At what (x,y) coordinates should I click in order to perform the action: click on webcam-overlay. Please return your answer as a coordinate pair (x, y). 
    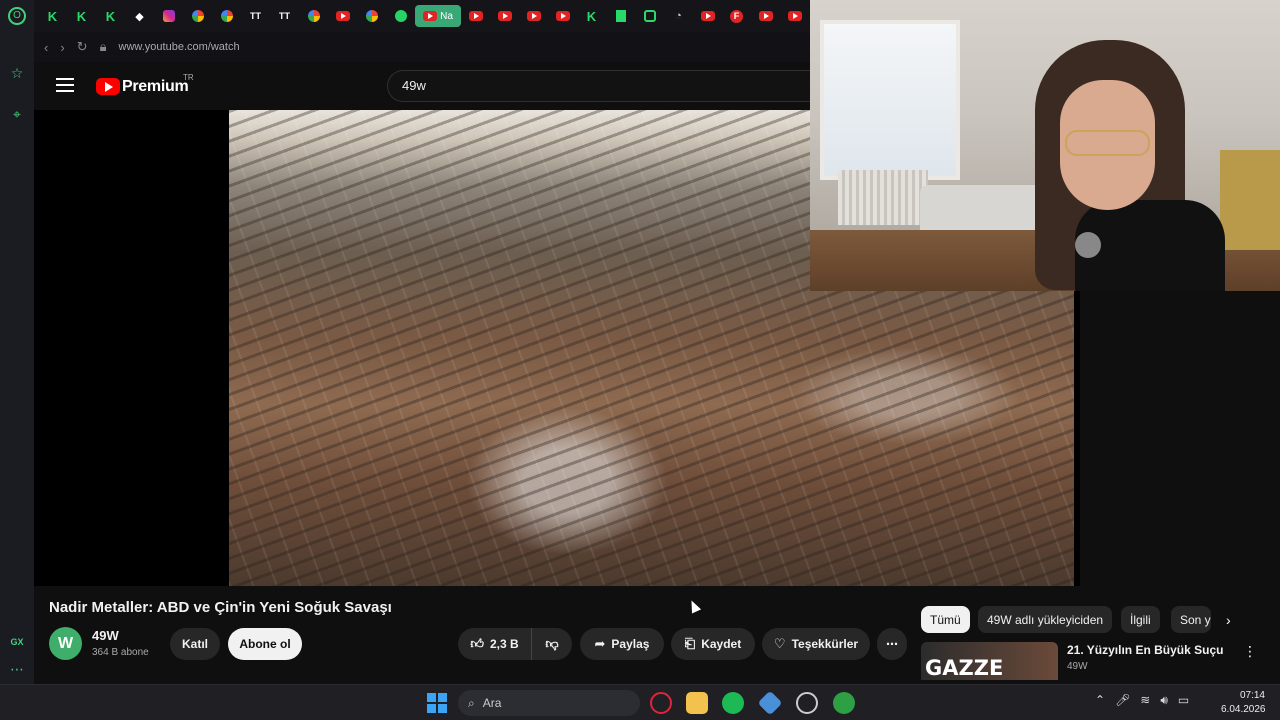
    Looking at the image, I should click on (1045, 145).